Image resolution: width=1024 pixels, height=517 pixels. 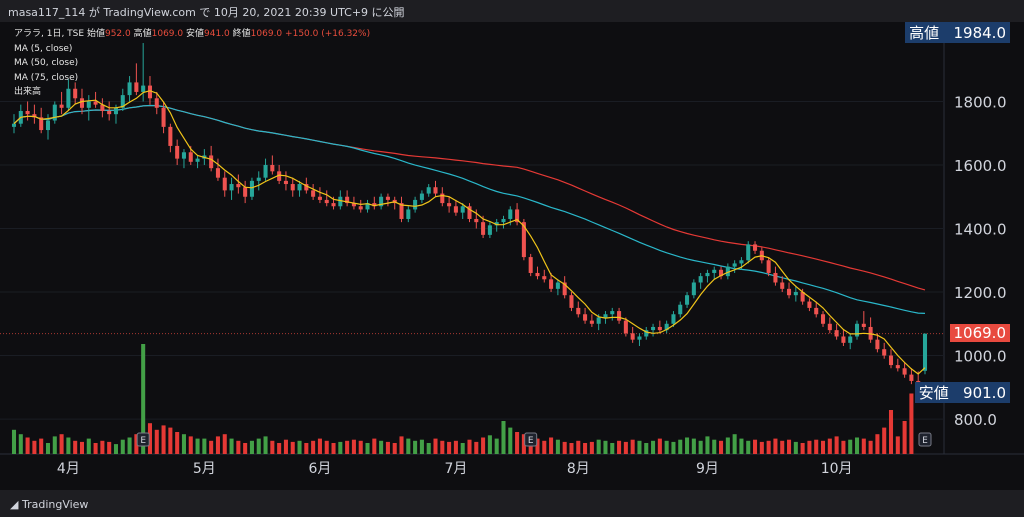 I want to click on low-price-badge: 安値 901.0, so click(x=962, y=392).